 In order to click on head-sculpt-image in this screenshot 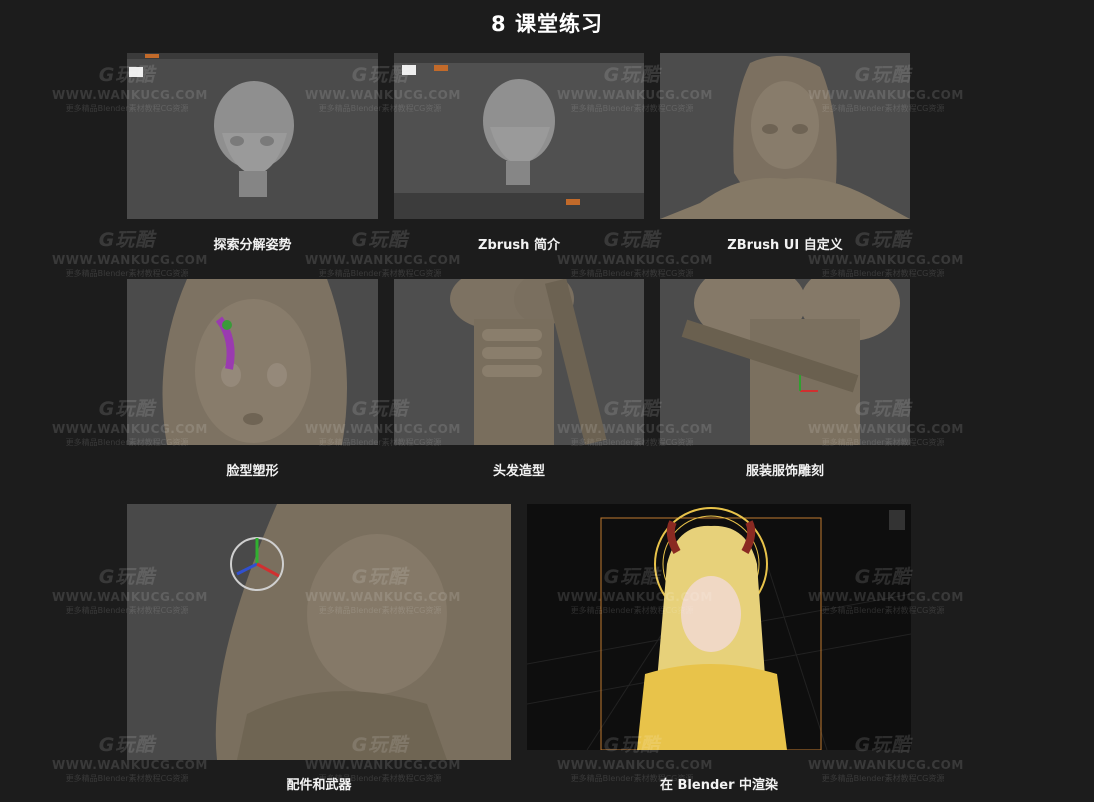, I will do `click(252, 136)`.